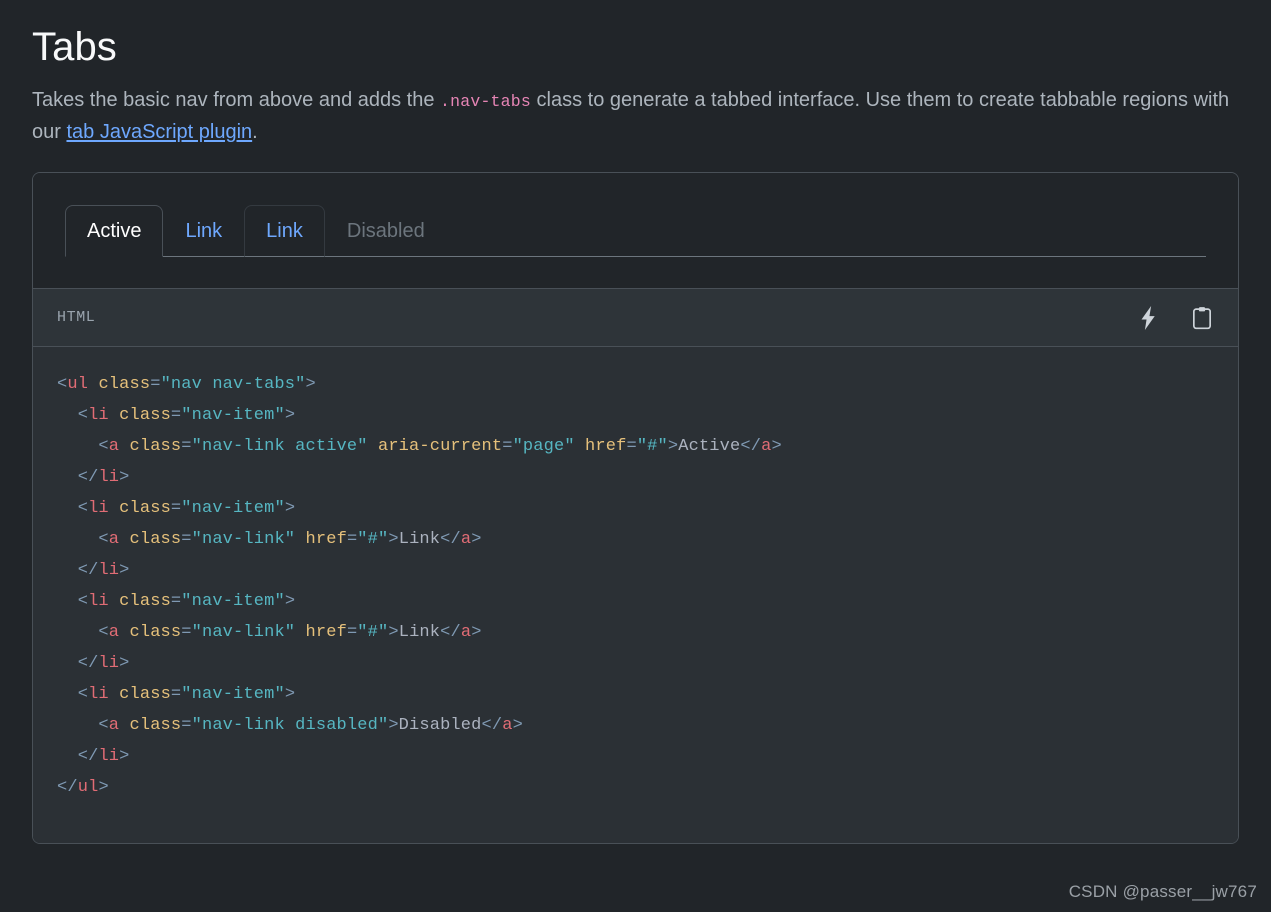 The height and width of the screenshot is (912, 1271). I want to click on code-language-label: HTML, so click(76, 317).